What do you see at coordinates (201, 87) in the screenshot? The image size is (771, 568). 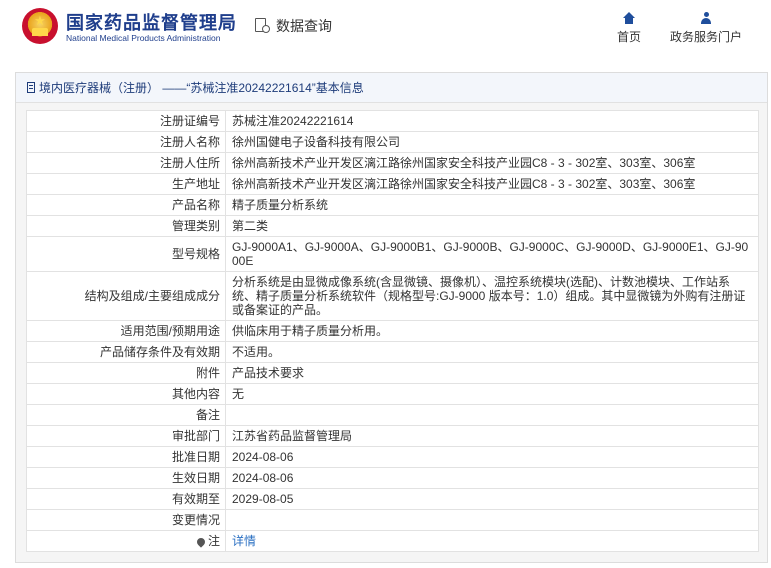 I see `panel-title-text: 境内医疗器械（注册） ——“苏械注准20242221614”基本信息` at bounding box center [201, 87].